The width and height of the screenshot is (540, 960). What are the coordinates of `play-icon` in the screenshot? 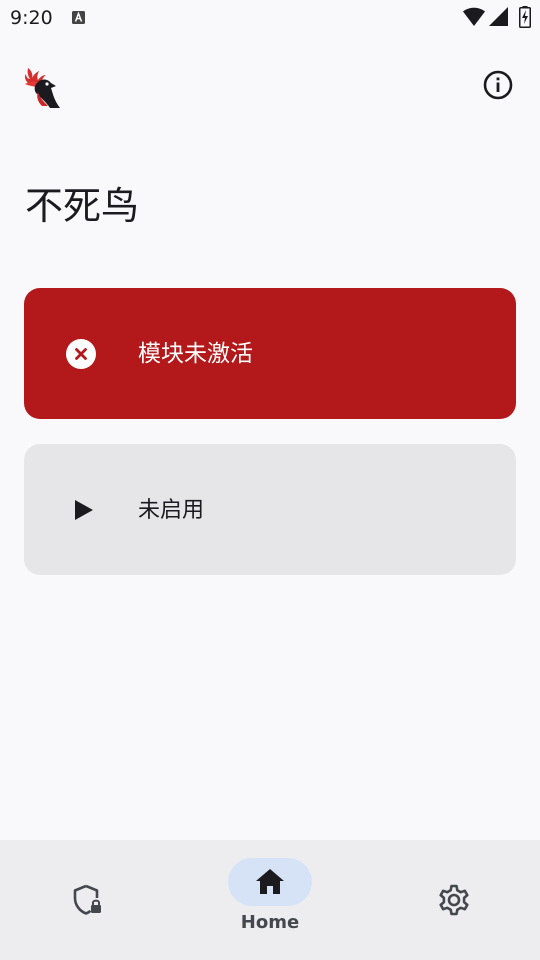 It's located at (84, 510).